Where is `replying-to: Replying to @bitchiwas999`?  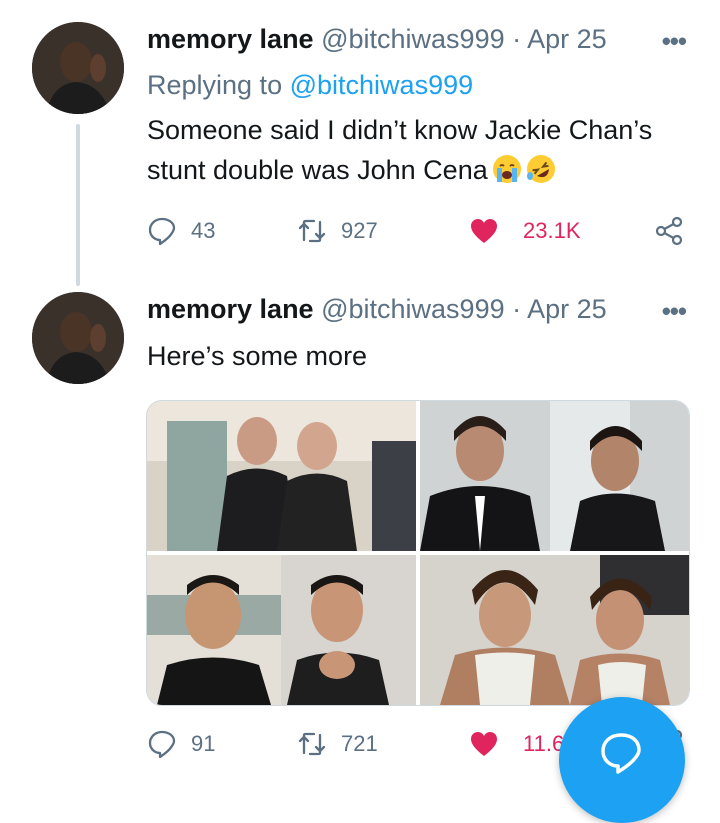 replying-to: Replying to @bitchiwas999 is located at coordinates (310, 85).